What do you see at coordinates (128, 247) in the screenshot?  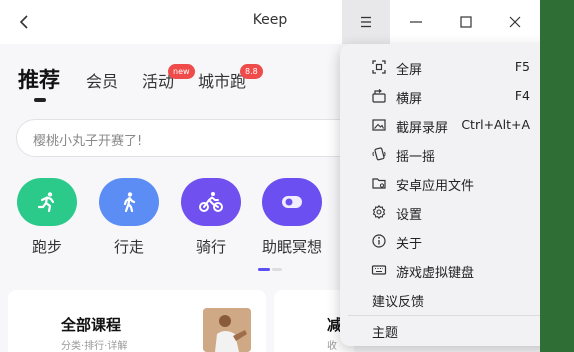 I see `quick-action-label: 行走` at bounding box center [128, 247].